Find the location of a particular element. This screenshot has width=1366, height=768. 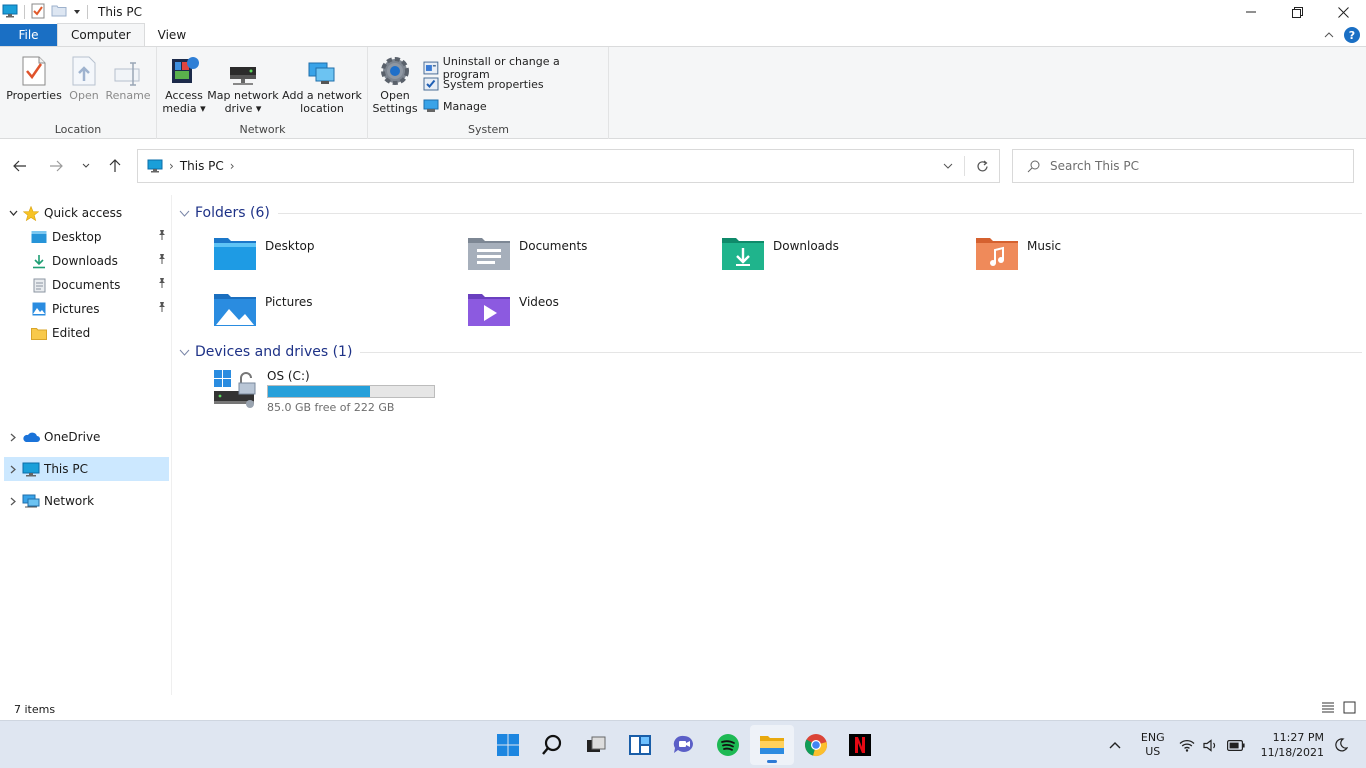

nav-quick-access: Quick access is located at coordinates (86, 213).